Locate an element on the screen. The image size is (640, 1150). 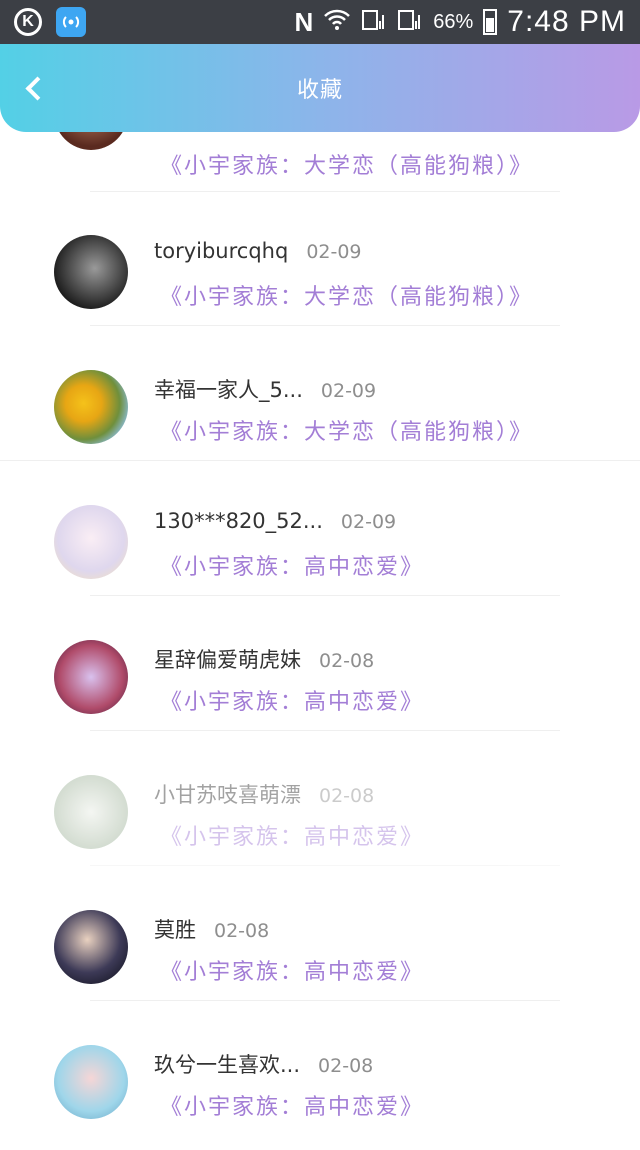
list-item: 130***820_52... 02-09 《小宇家族：高中恋爱》 is located at coordinates (320, 542).